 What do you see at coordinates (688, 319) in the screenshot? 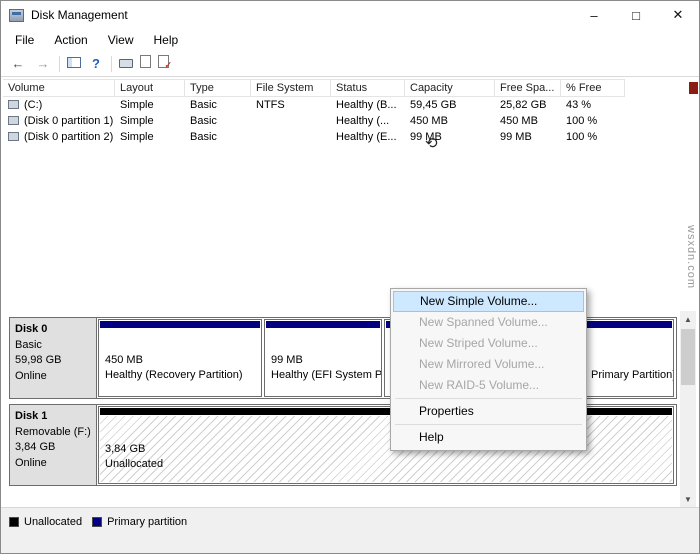
I see `scroll-up-icon: ▲` at bounding box center [688, 319].